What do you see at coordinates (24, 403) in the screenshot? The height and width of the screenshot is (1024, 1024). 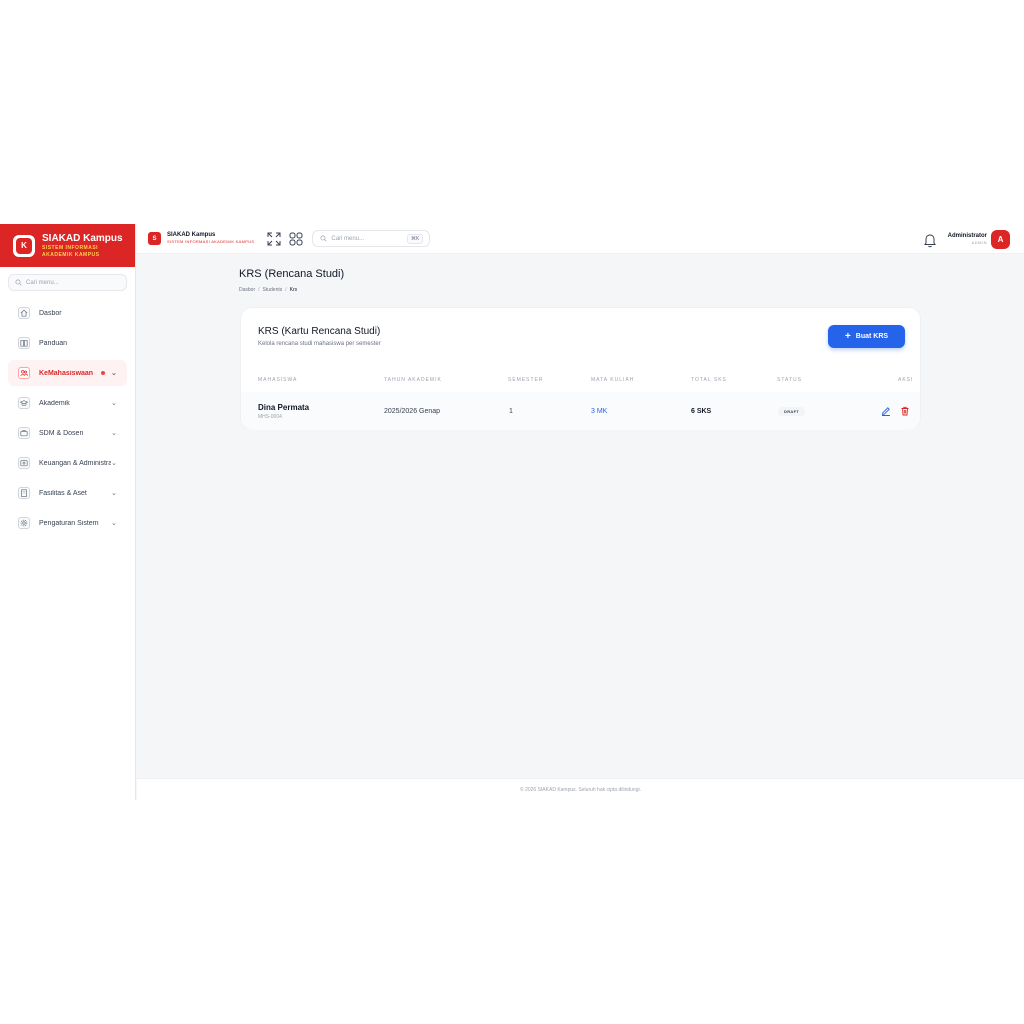 I see `graduation-cap-icon` at bounding box center [24, 403].